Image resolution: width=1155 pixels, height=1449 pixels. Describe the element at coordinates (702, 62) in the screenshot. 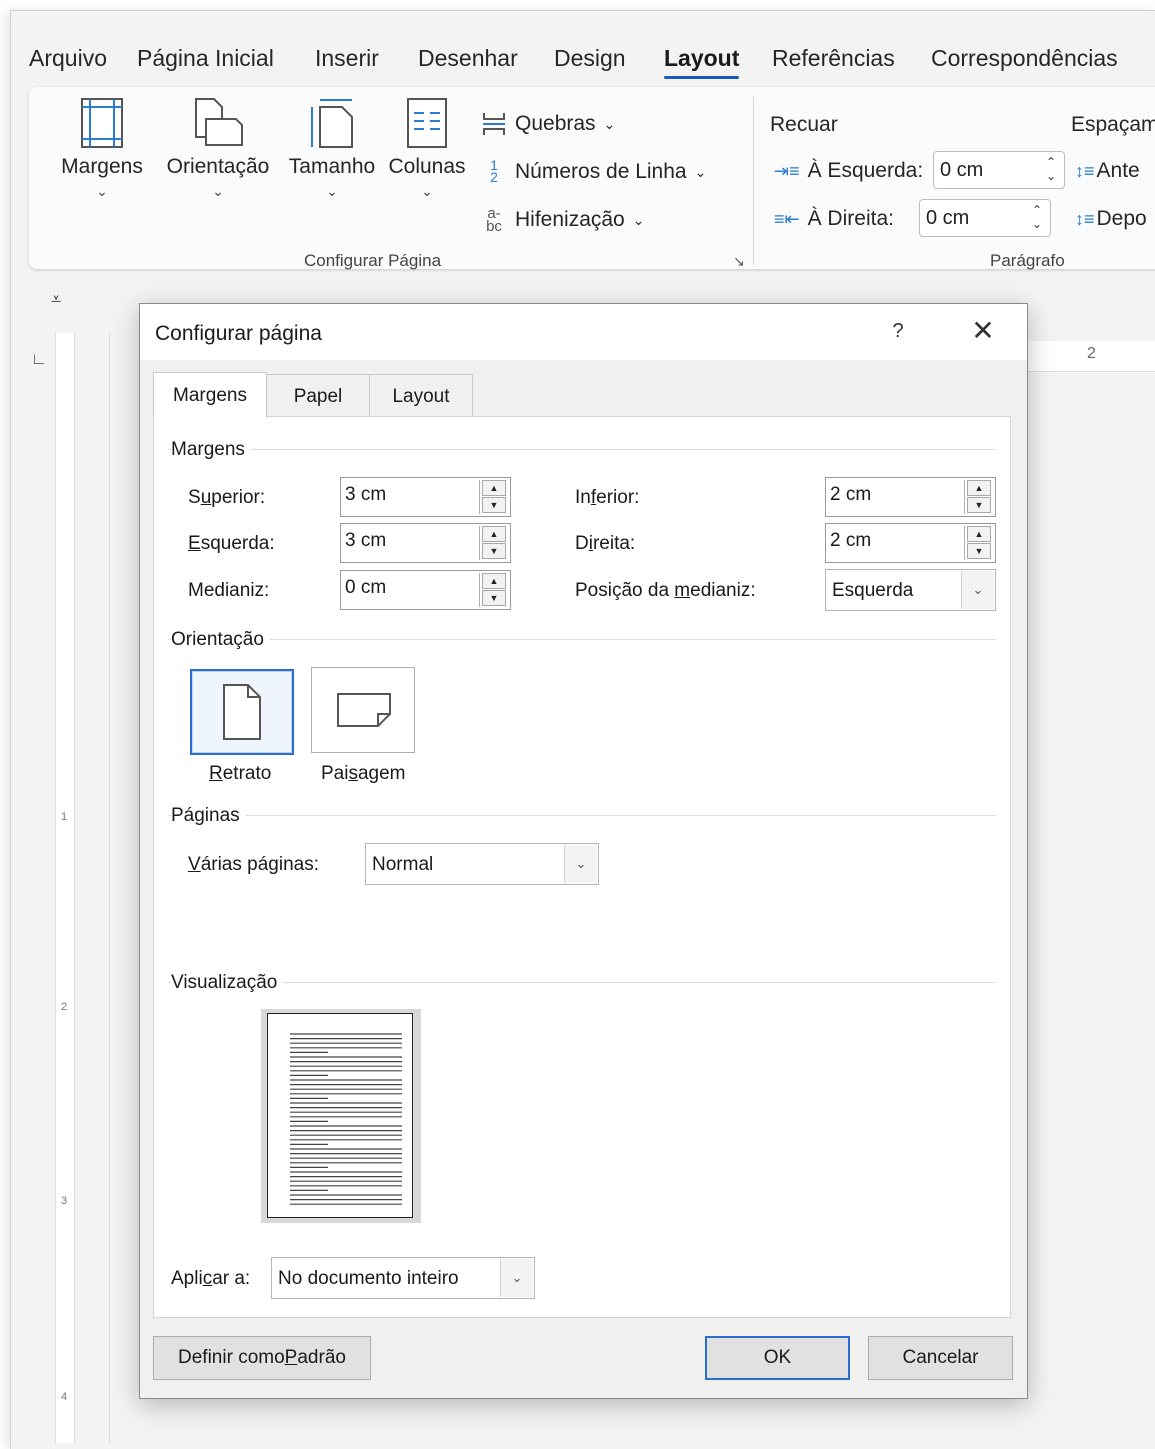

I see `tab-layout: Layout` at that location.